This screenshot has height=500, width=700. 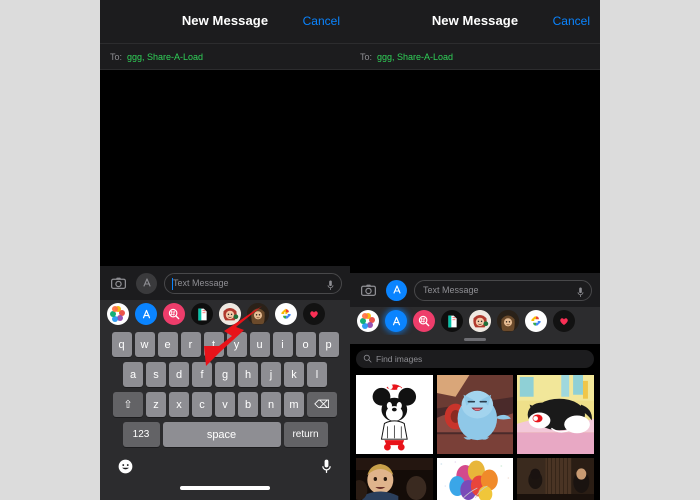 What do you see at coordinates (294, 404) in the screenshot?
I see `key-m: m` at bounding box center [294, 404].